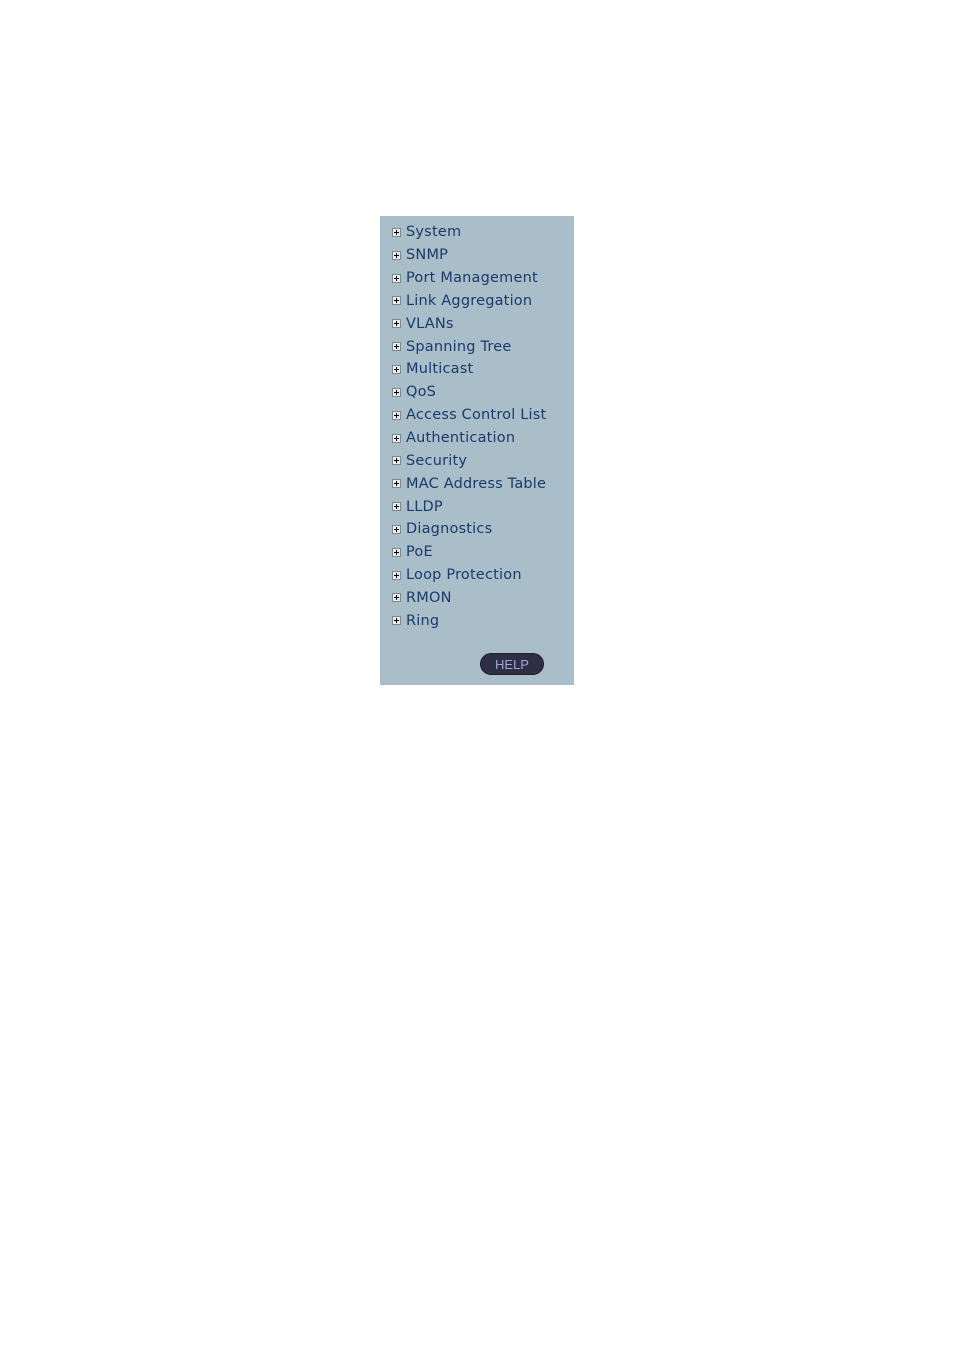 The image size is (954, 1350). What do you see at coordinates (427, 255) in the screenshot?
I see `menu-item-label: SNMP` at bounding box center [427, 255].